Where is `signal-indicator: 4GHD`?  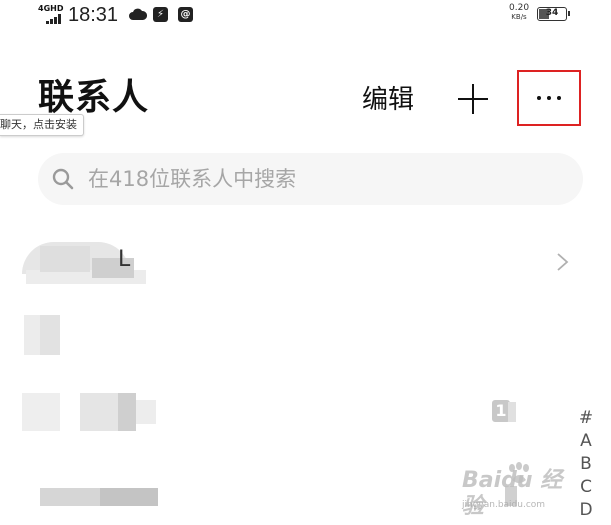
signal-indicator: 4GHD is located at coordinates (51, 14).